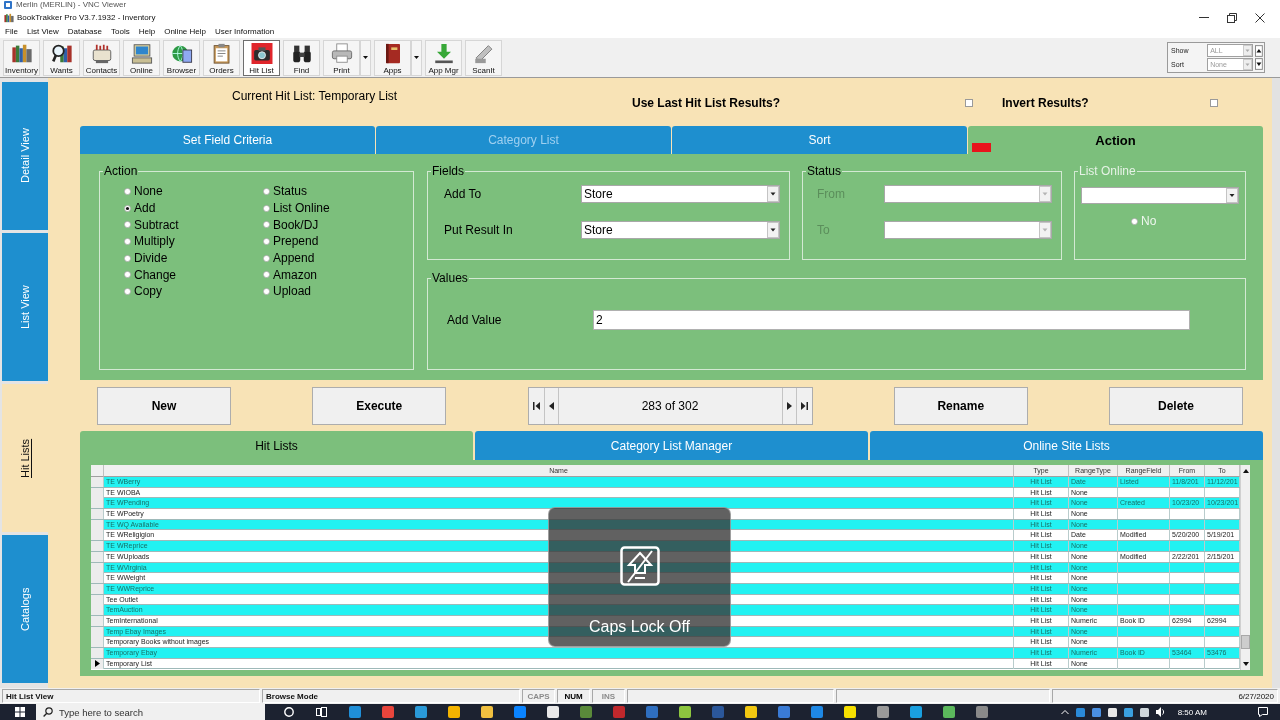  What do you see at coordinates (1263, 712) in the screenshot?
I see `message-icon` at bounding box center [1263, 712].